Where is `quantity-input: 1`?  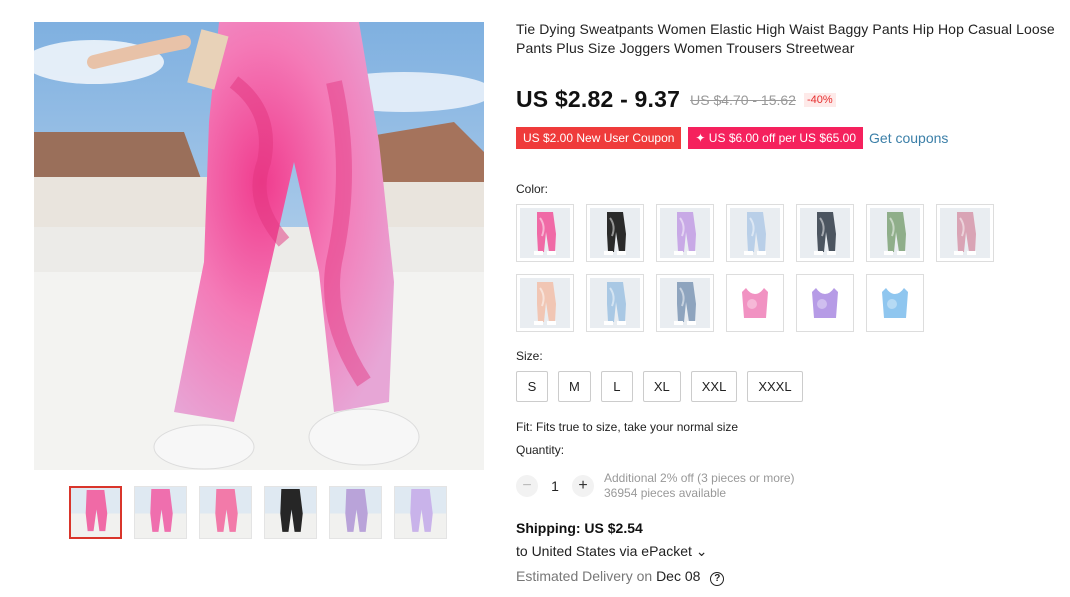 quantity-input: 1 is located at coordinates (555, 486).